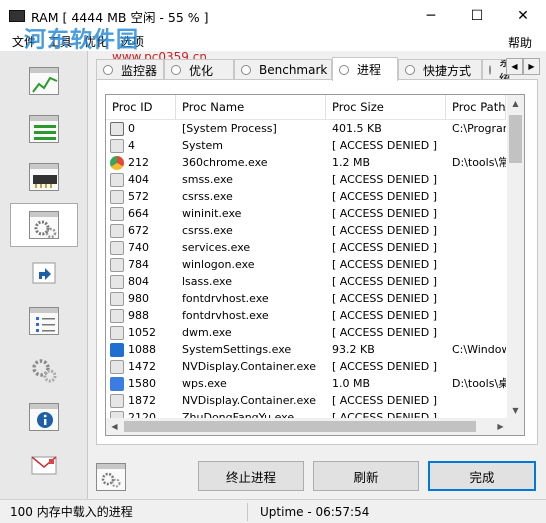  Describe the element at coordinates (44, 465) in the screenshot. I see `sidebar-email-button` at that location.